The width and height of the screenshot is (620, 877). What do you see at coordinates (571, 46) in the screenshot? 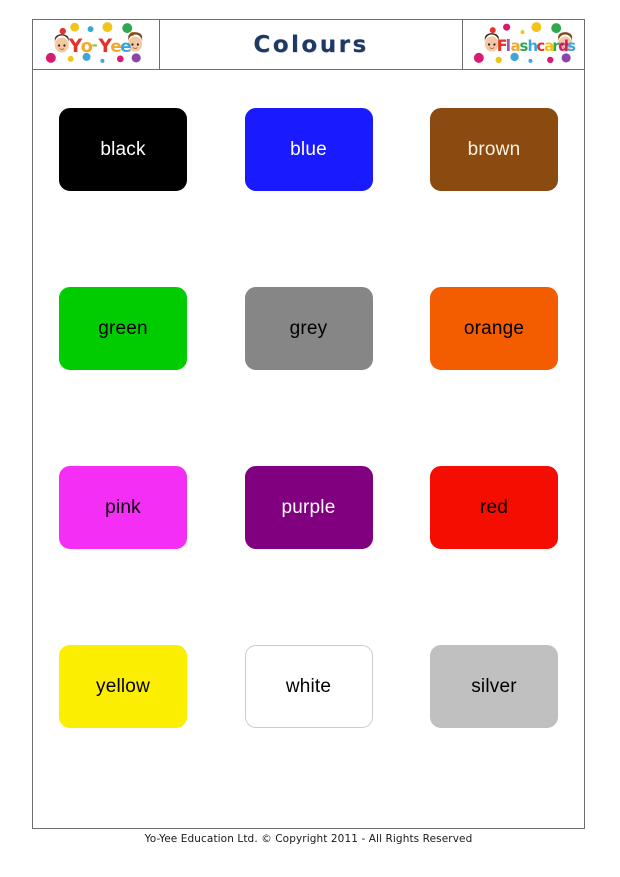
I see `svg-text: s` at bounding box center [571, 46].